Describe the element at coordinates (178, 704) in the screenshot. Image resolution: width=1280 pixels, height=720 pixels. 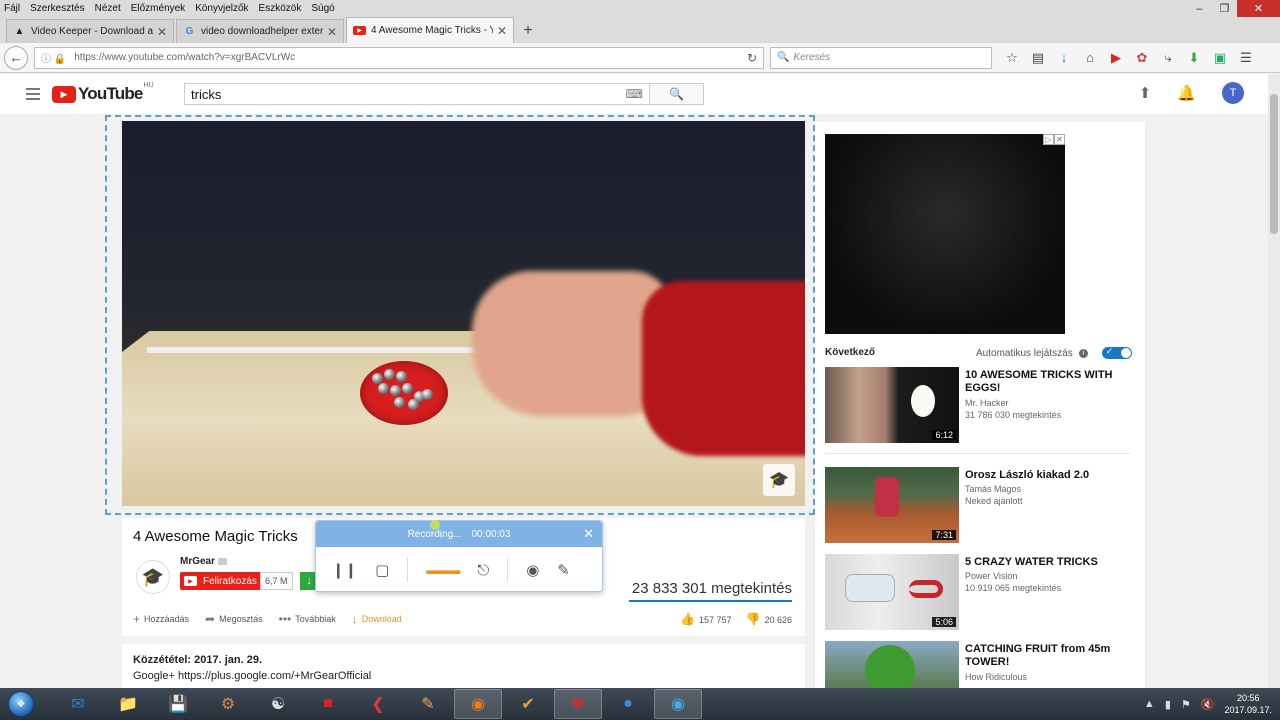
I see `save-disk-icon: 💾` at that location.